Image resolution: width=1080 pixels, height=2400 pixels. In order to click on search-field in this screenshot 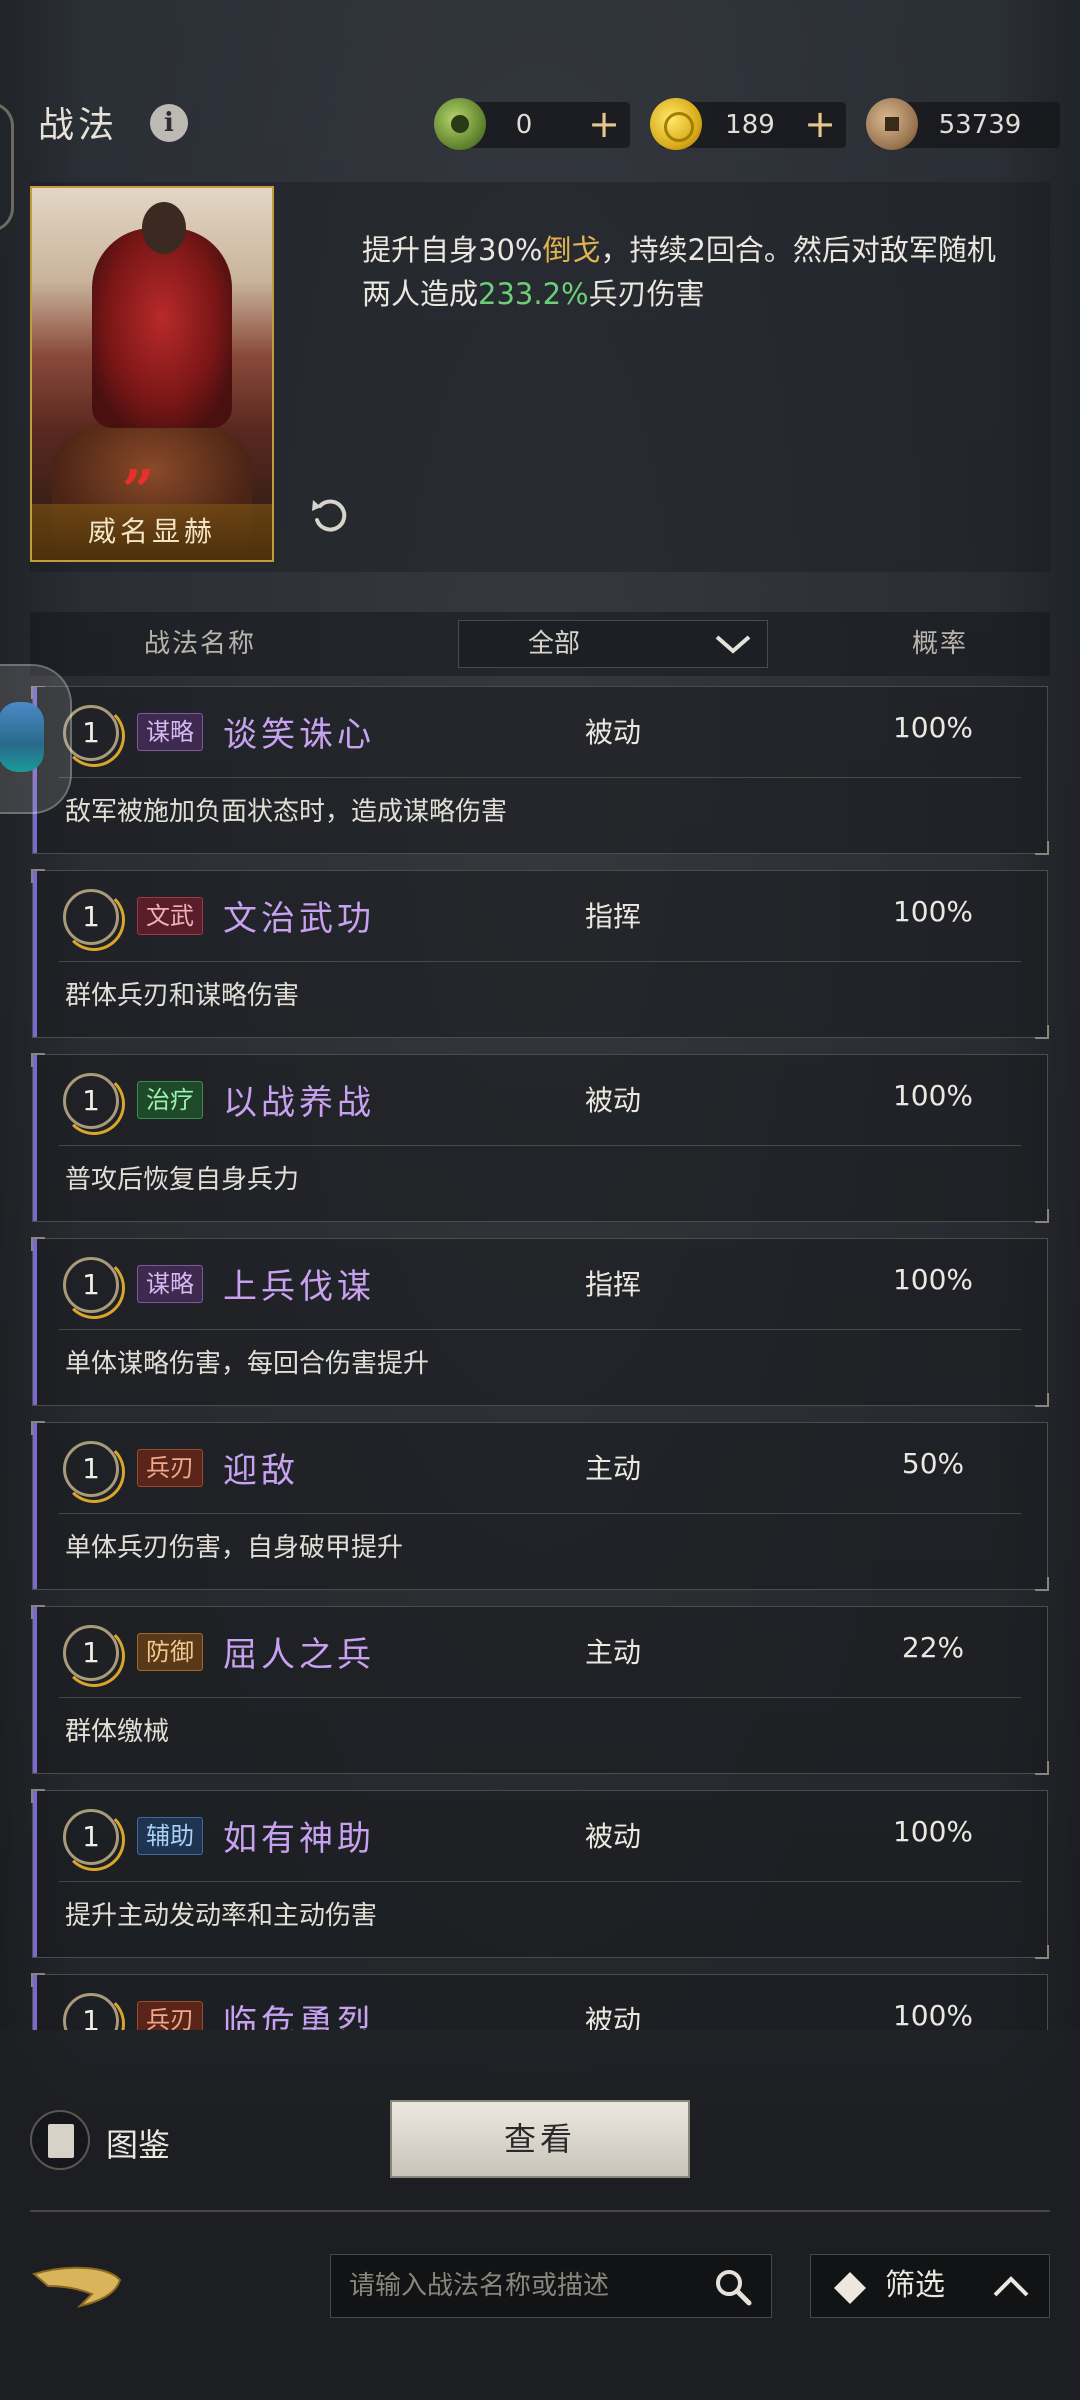, I will do `click(551, 2286)`.